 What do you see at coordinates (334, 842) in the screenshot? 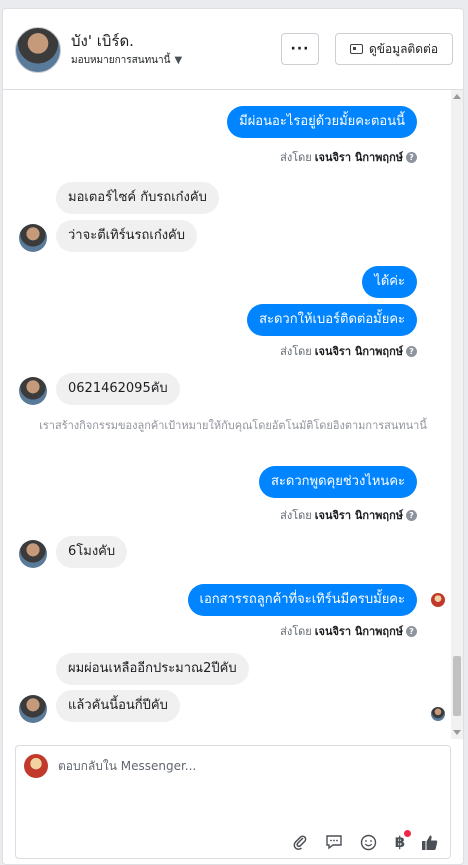
I see `chat-bubble-icon` at bounding box center [334, 842].